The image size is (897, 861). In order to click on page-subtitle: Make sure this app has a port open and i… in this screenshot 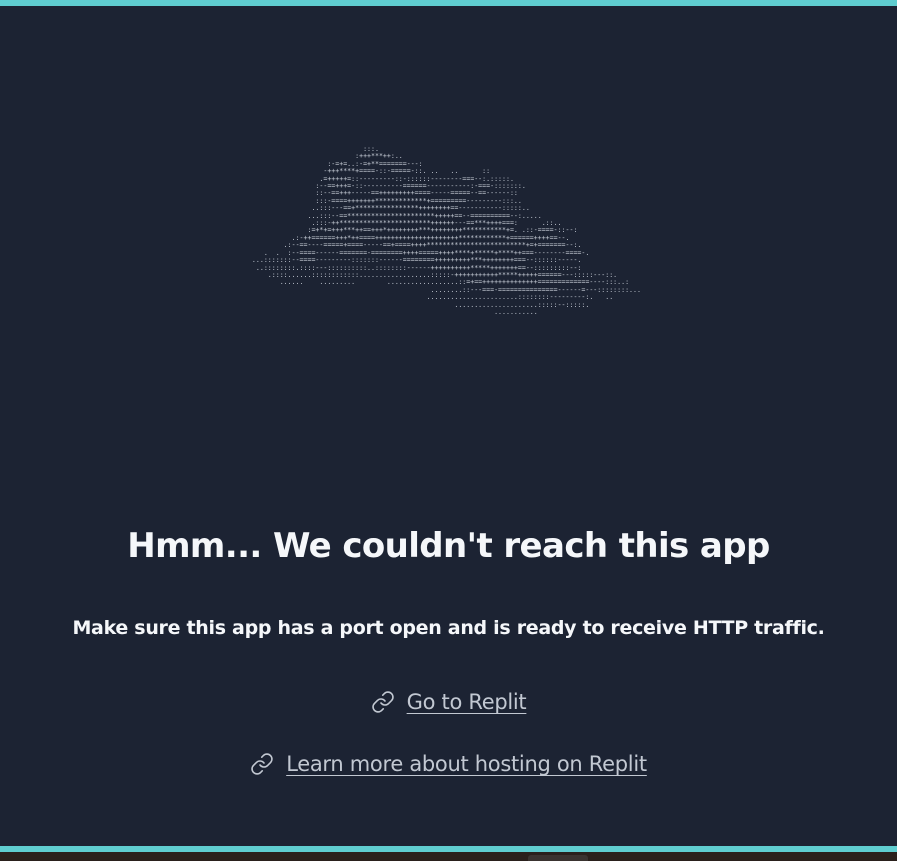, I will do `click(448, 628)`.